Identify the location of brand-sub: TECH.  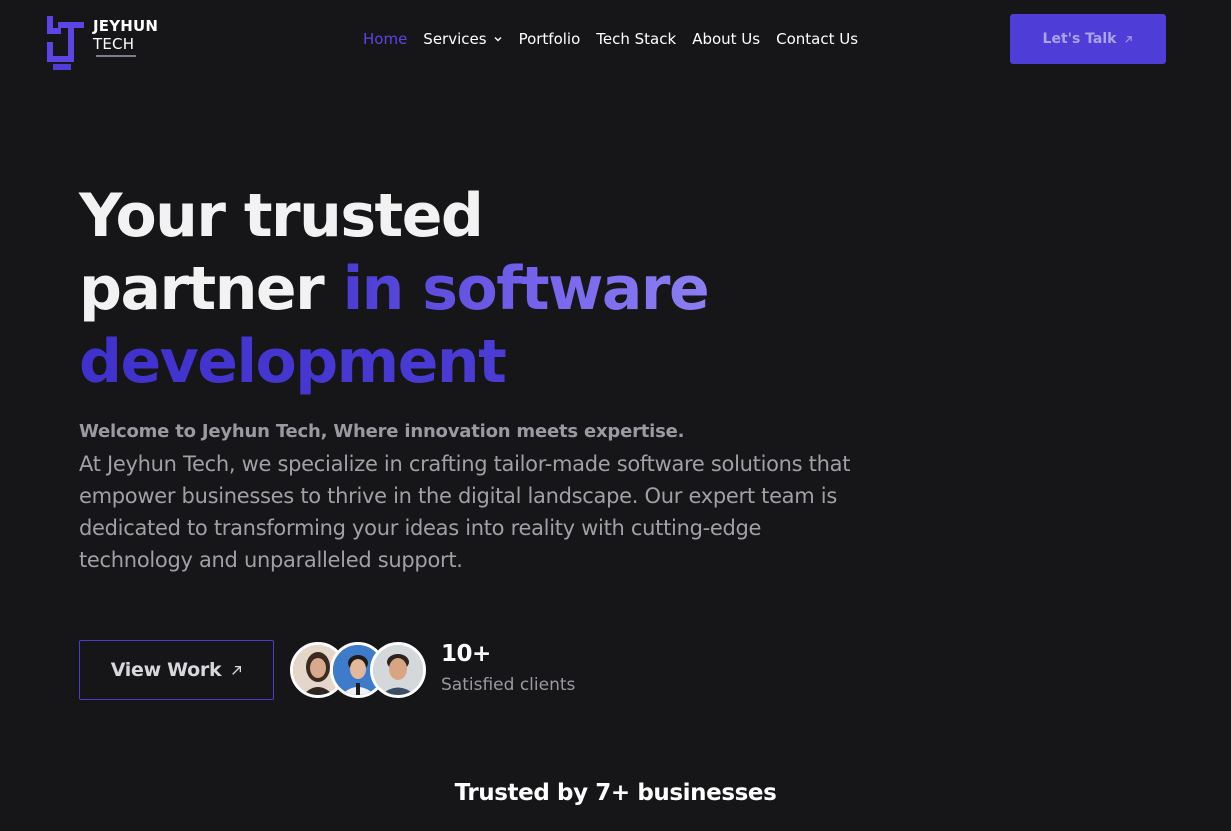
(114, 44).